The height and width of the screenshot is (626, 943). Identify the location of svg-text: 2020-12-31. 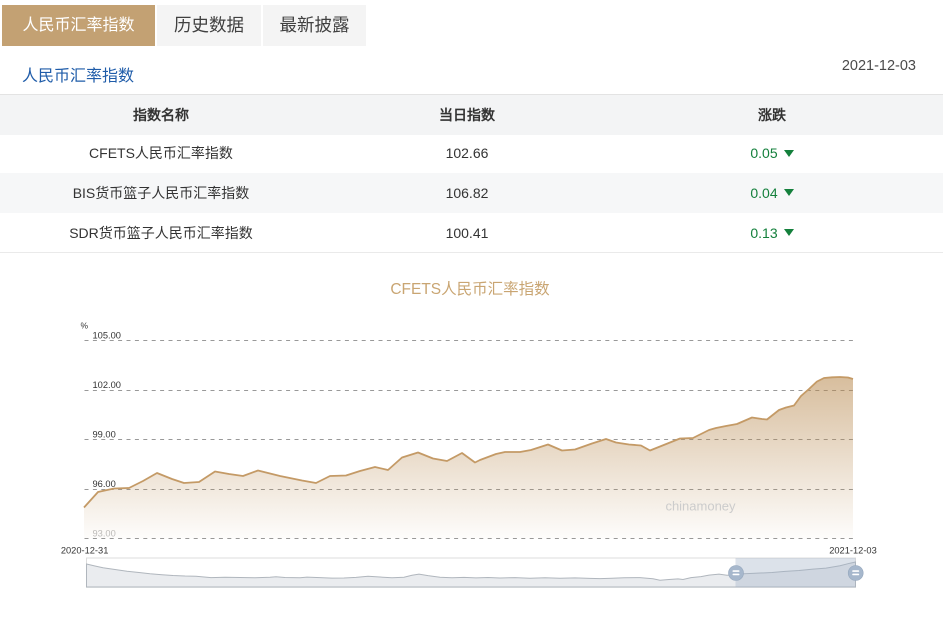
(85, 550).